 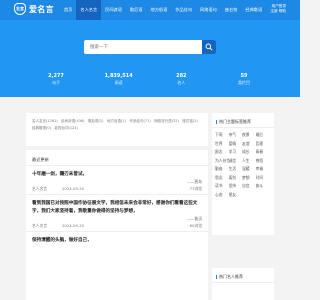 What do you see at coordinates (68, 10) in the screenshot?
I see `nav-item-home: 首页` at bounding box center [68, 10].